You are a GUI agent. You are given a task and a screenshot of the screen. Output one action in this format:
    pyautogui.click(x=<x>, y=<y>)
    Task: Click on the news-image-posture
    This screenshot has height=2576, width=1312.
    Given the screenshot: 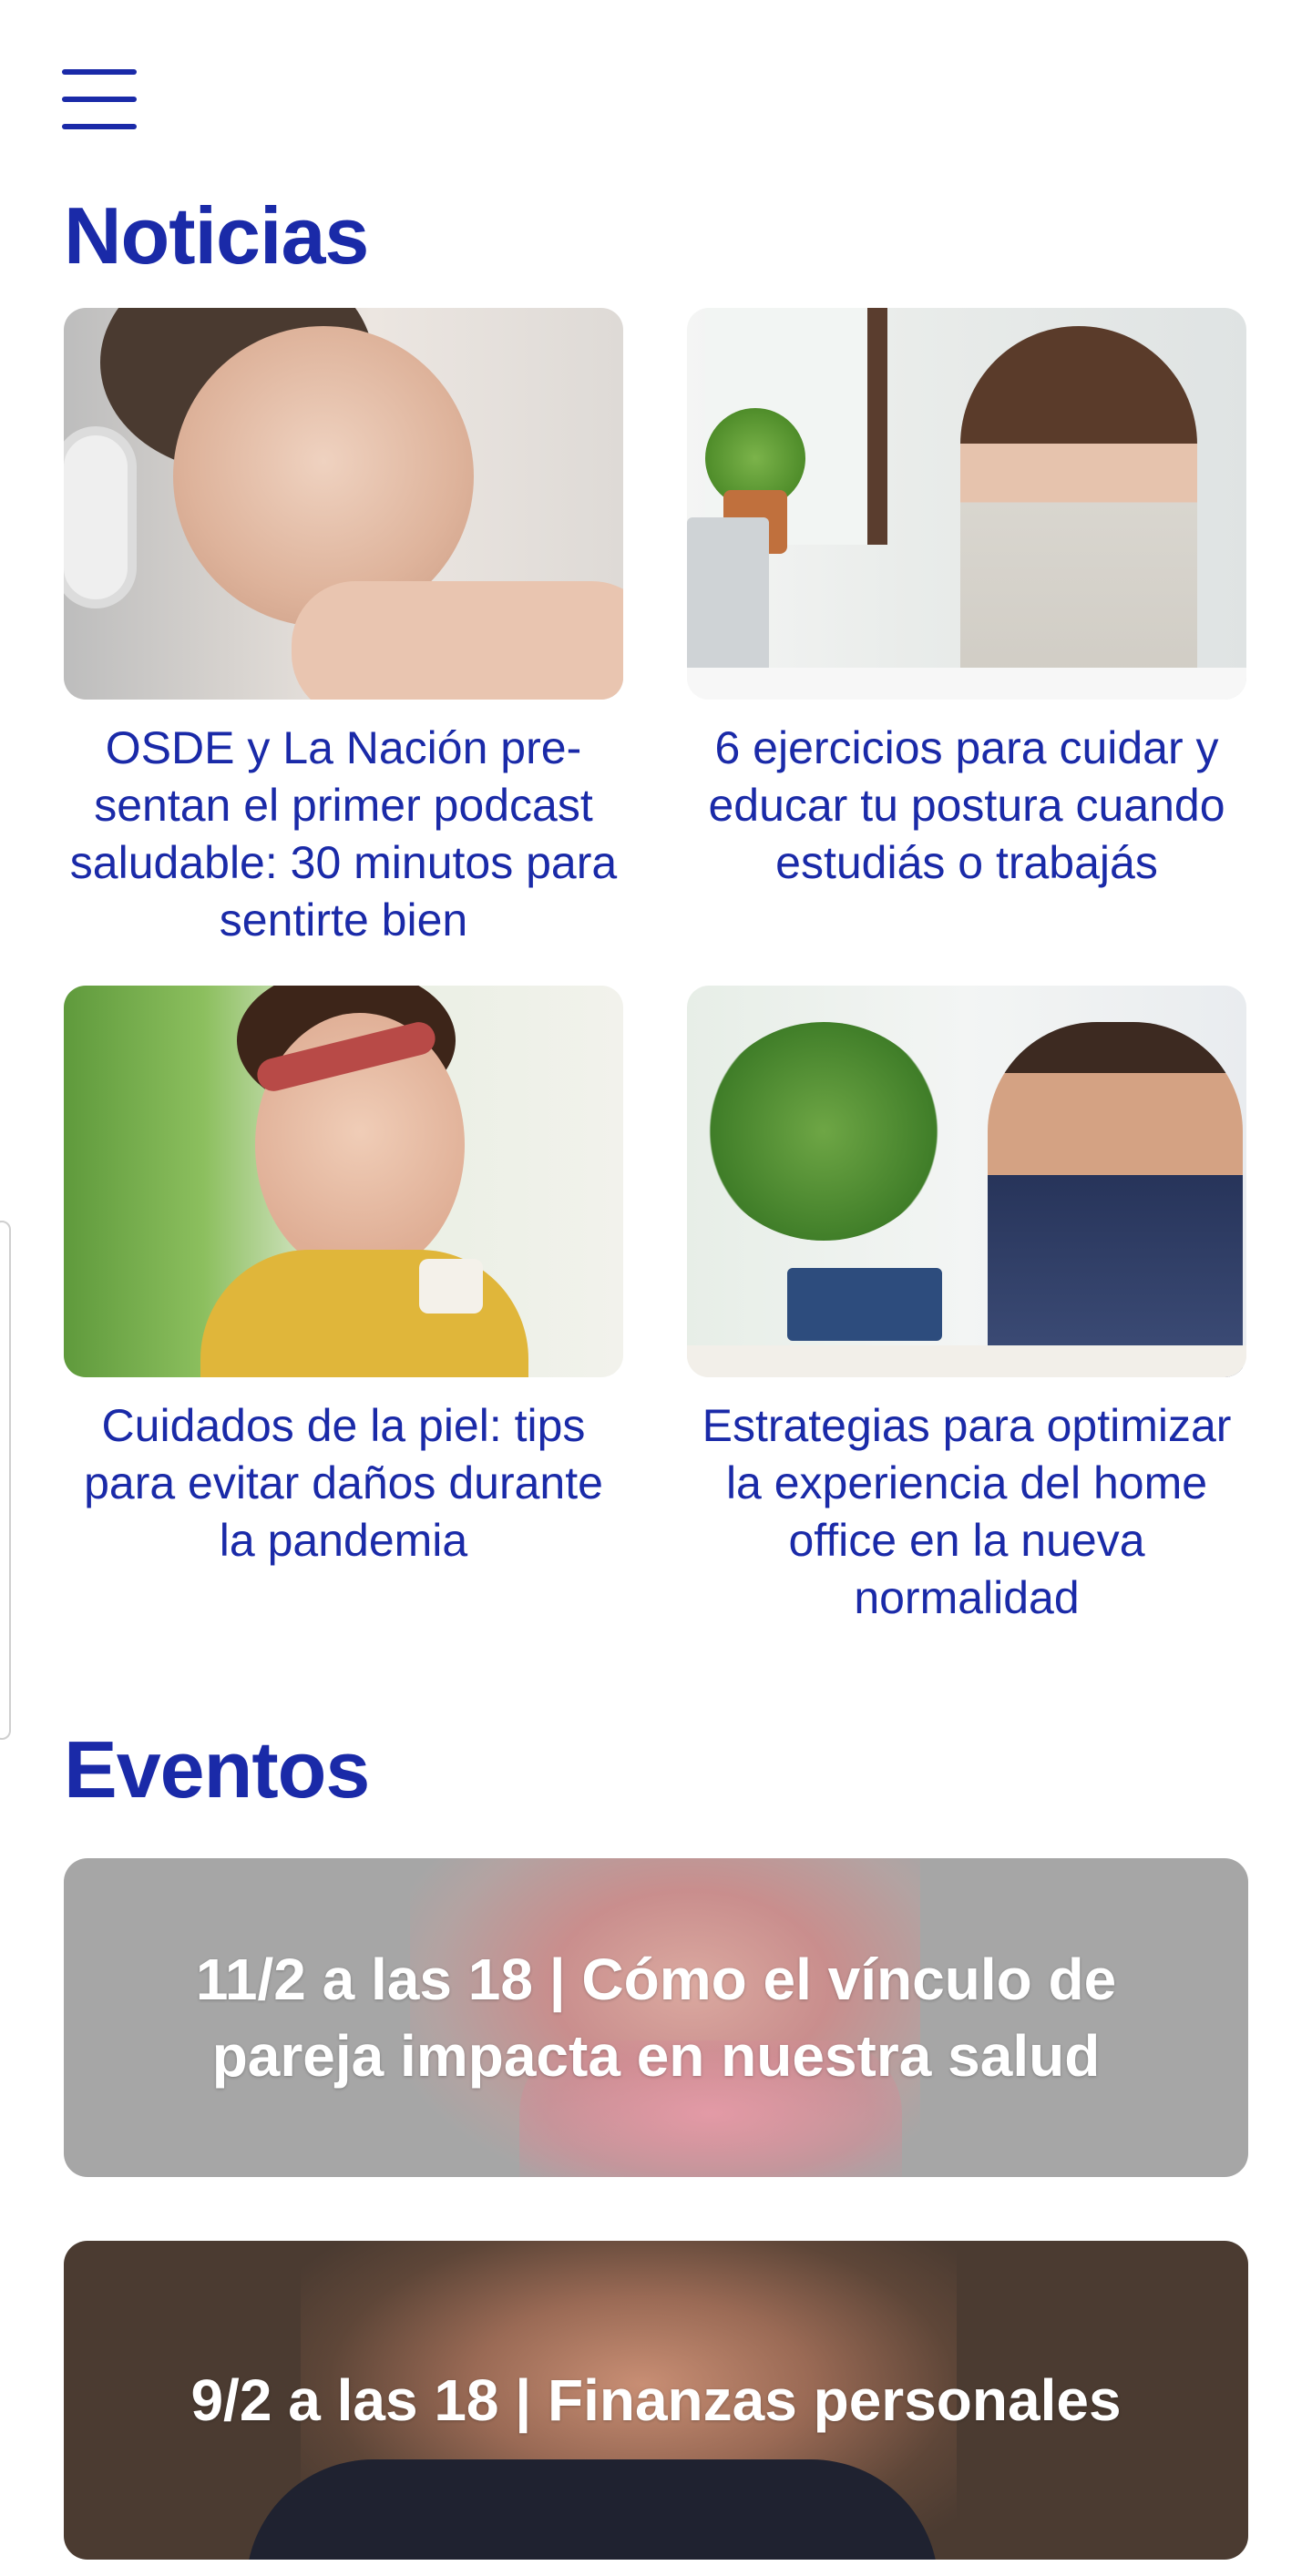 What is the action you would take?
    pyautogui.click(x=967, y=504)
    